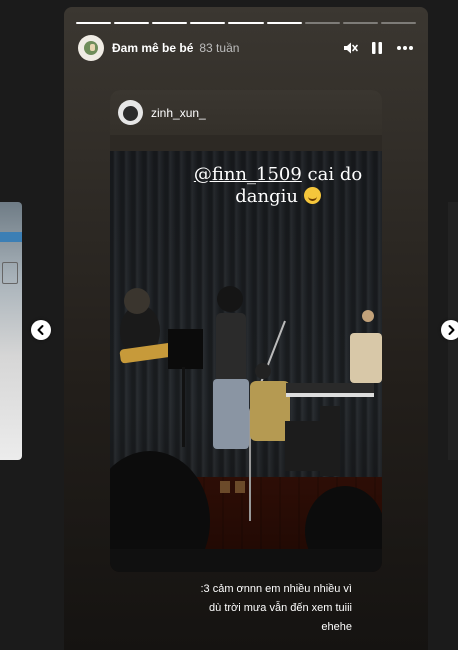  I want to click on story-overlay-text: @finn_1509 cai do dangiu, so click(278, 186).